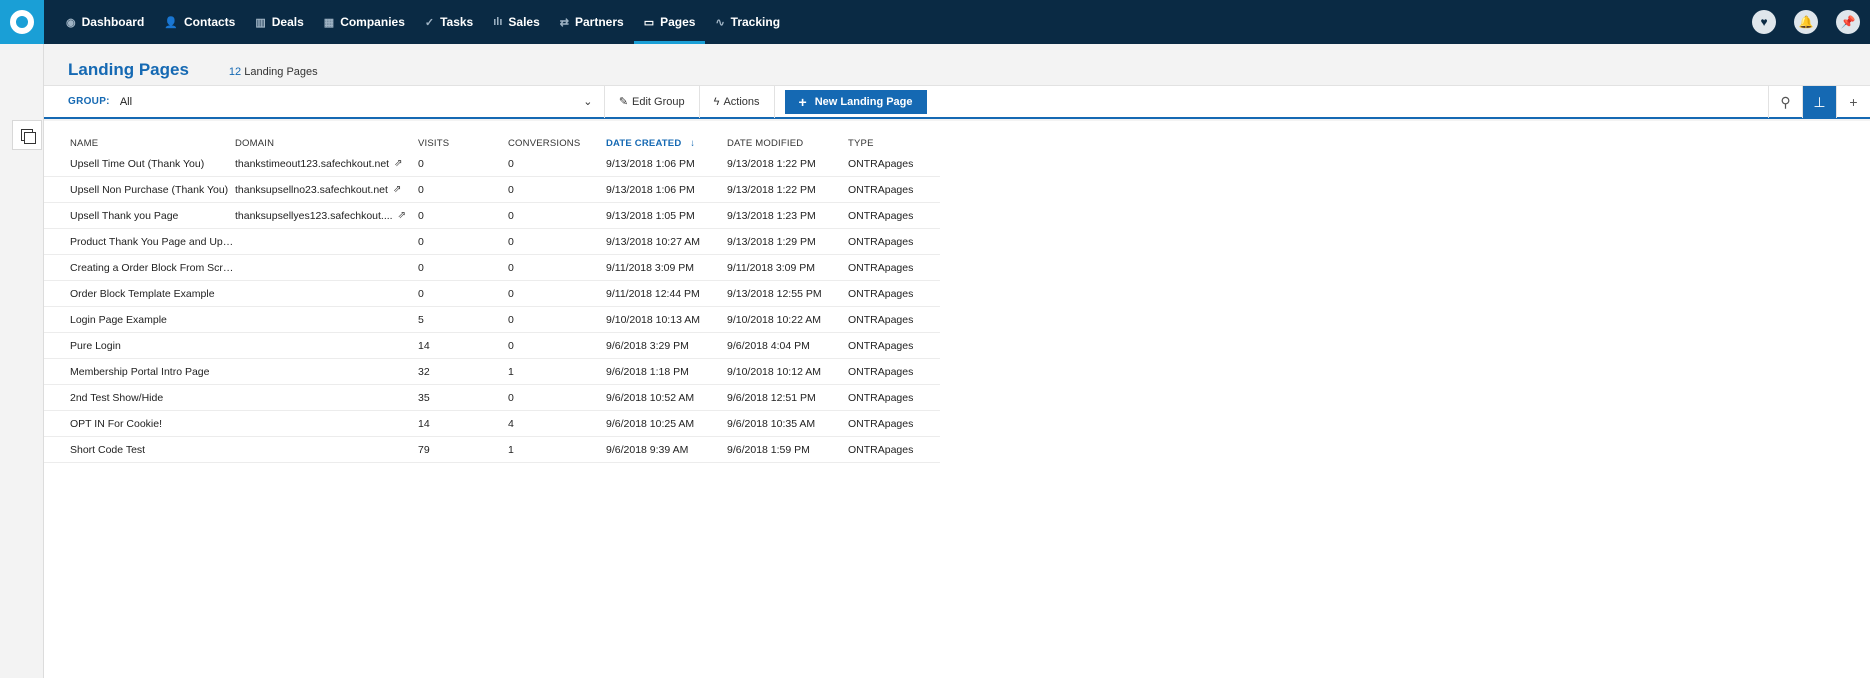 The image size is (1870, 678). Describe the element at coordinates (1848, 22) in the screenshot. I see `pin-button: 📌` at that location.